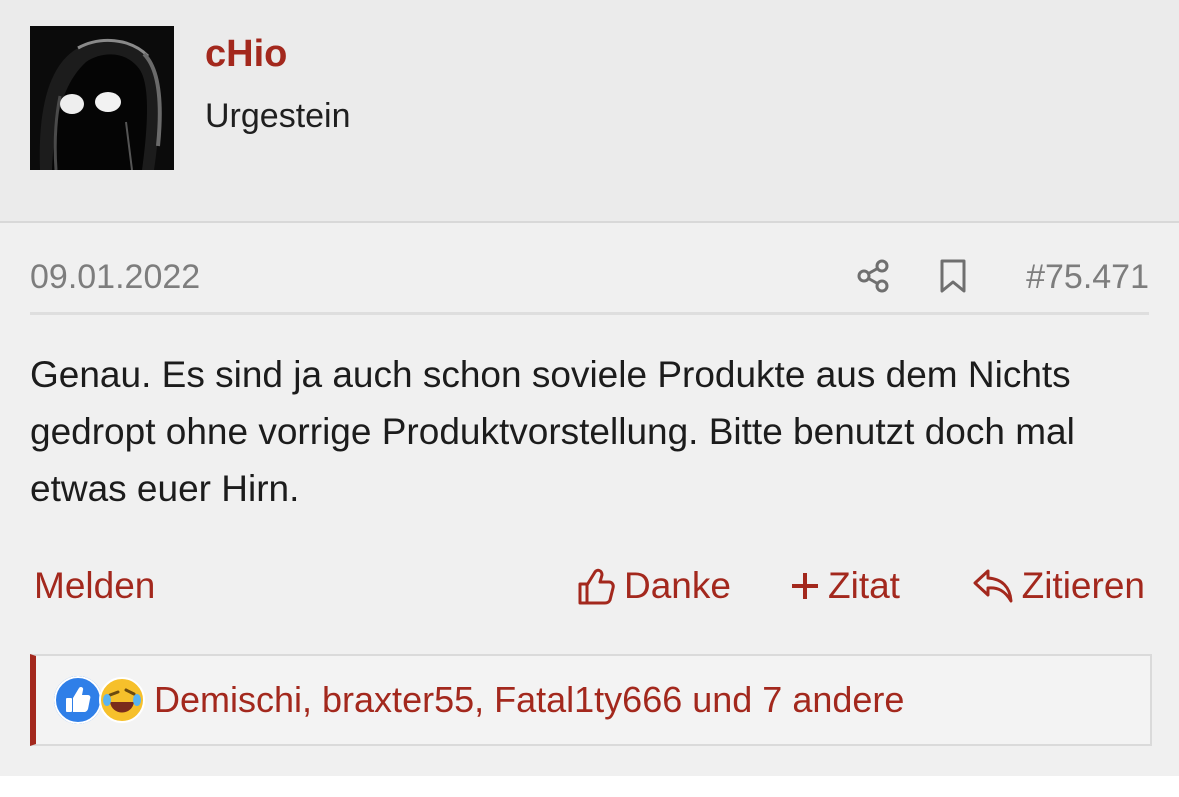 Image resolution: width=1179 pixels, height=797 pixels. Describe the element at coordinates (1087, 277) in the screenshot. I see `post-number-link: #75.471` at that location.